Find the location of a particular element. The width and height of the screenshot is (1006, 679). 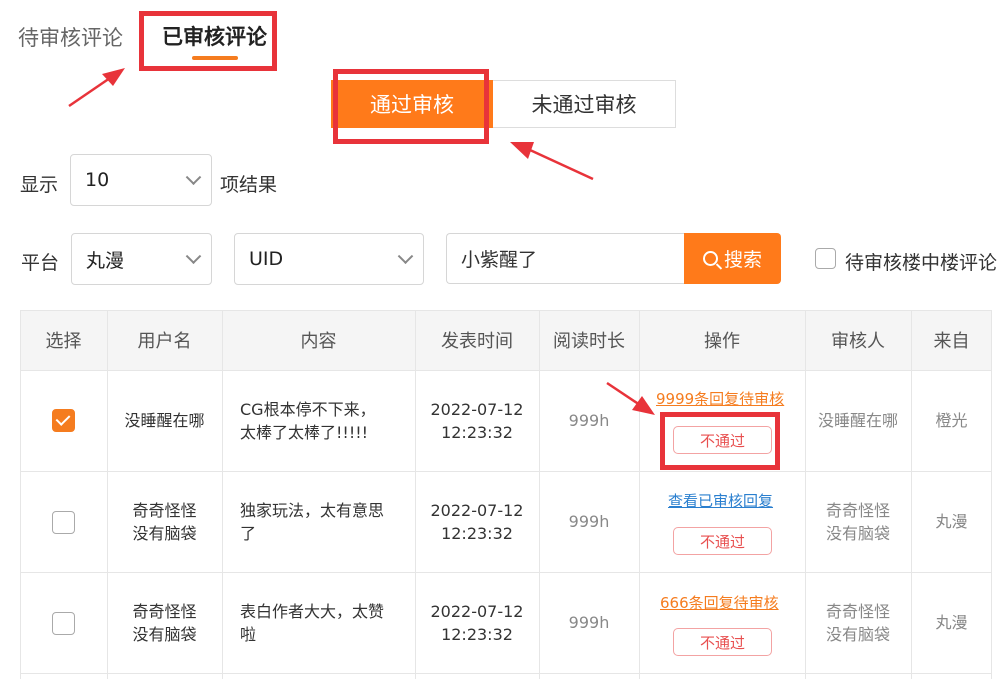

arrow-to-reviewed-tab is located at coordinates (96, 88).